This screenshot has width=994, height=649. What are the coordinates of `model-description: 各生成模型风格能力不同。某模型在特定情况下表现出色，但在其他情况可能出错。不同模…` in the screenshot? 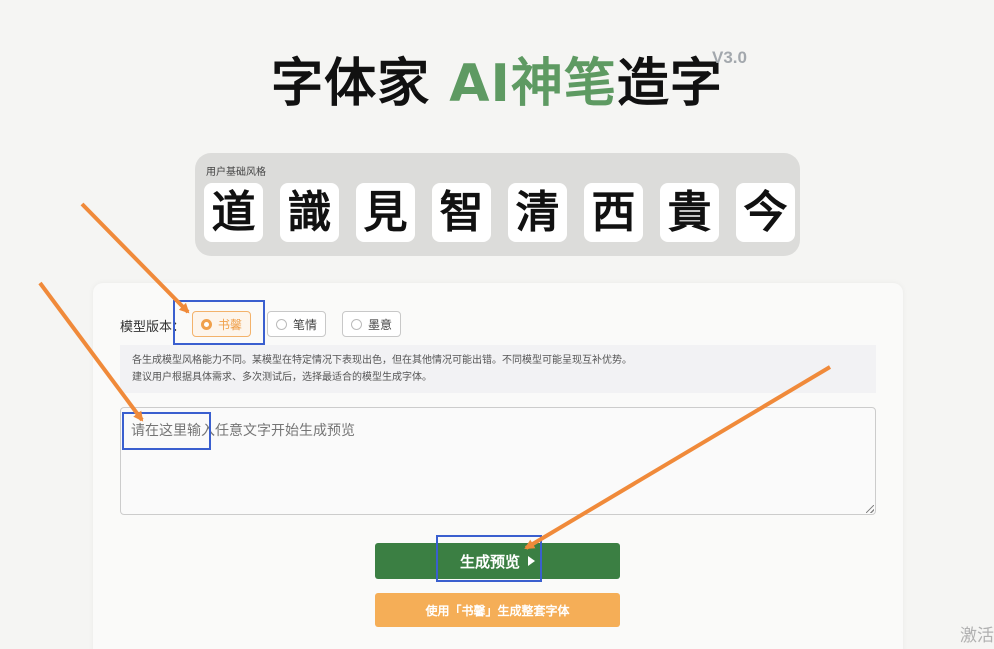 It's located at (498, 369).